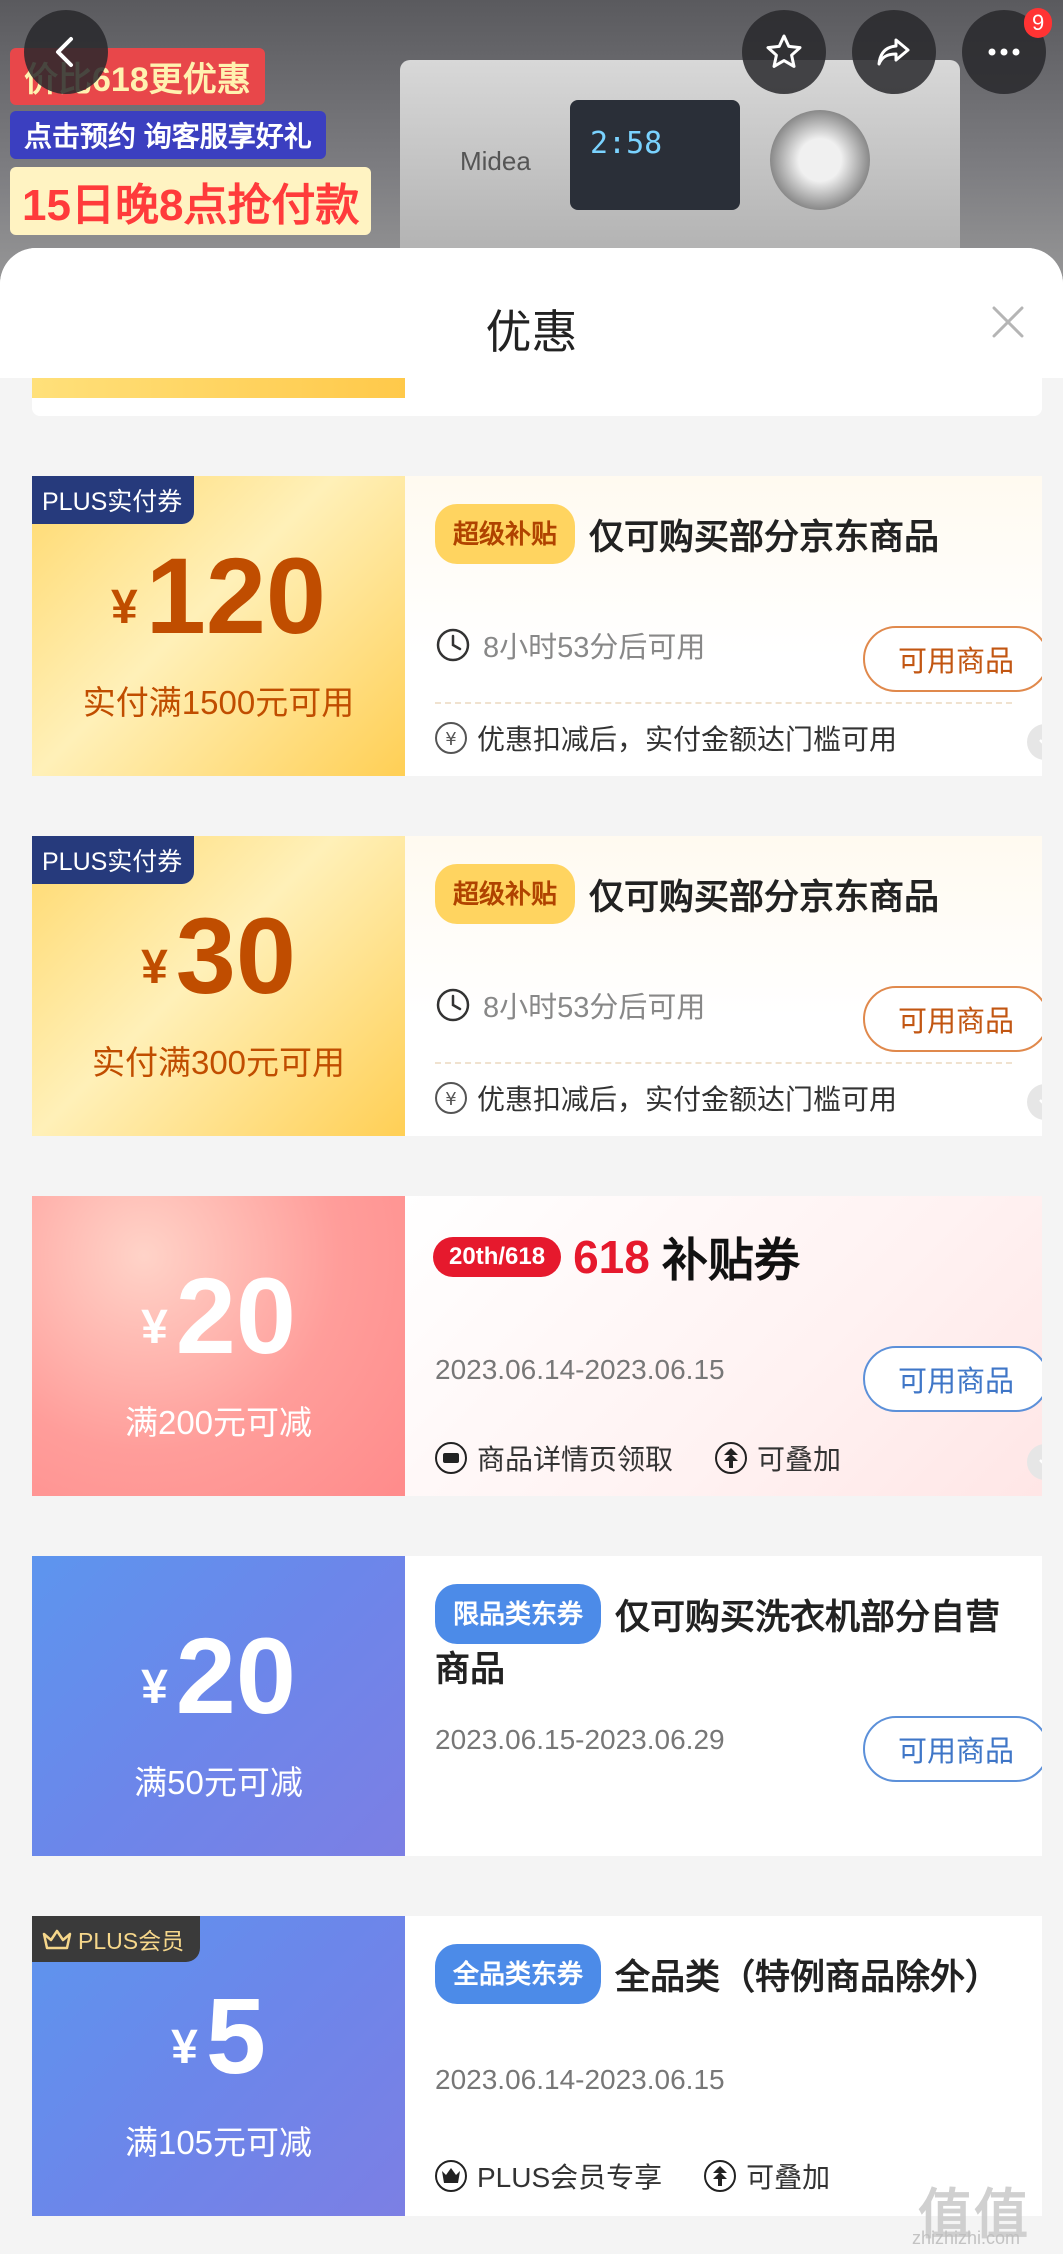 The height and width of the screenshot is (2254, 1063). Describe the element at coordinates (495, 161) in the screenshot. I see `washer-brand: Midea` at that location.